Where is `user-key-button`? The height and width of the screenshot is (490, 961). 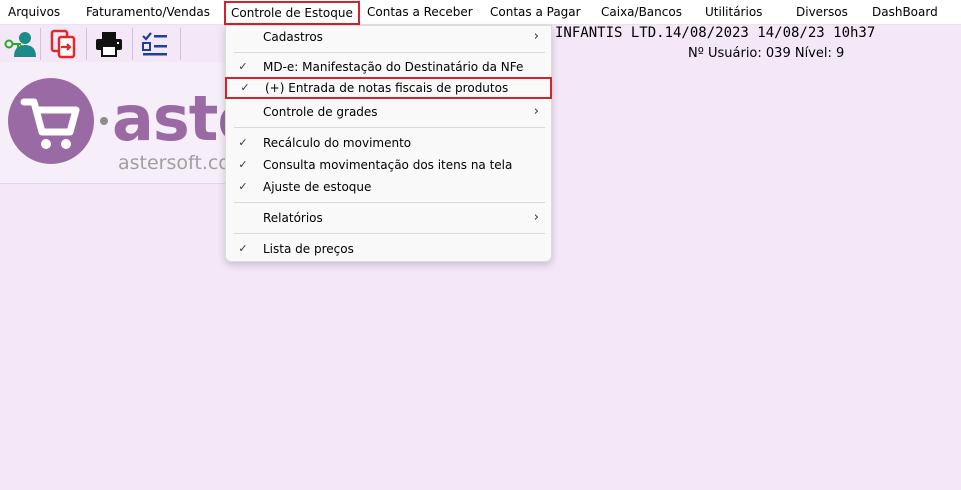
user-key-button is located at coordinates (20, 44).